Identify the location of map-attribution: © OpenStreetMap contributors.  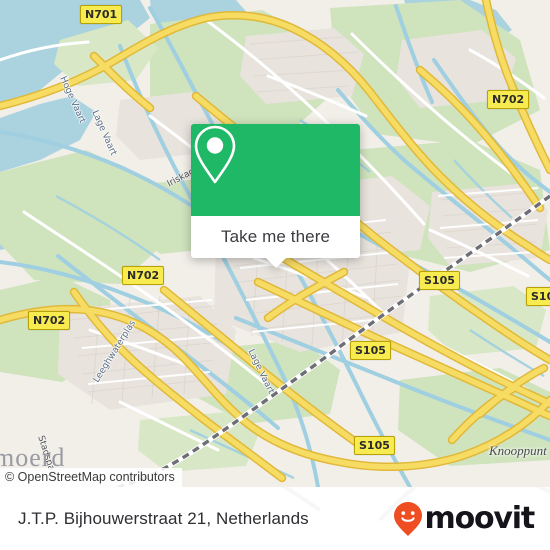
(91, 477).